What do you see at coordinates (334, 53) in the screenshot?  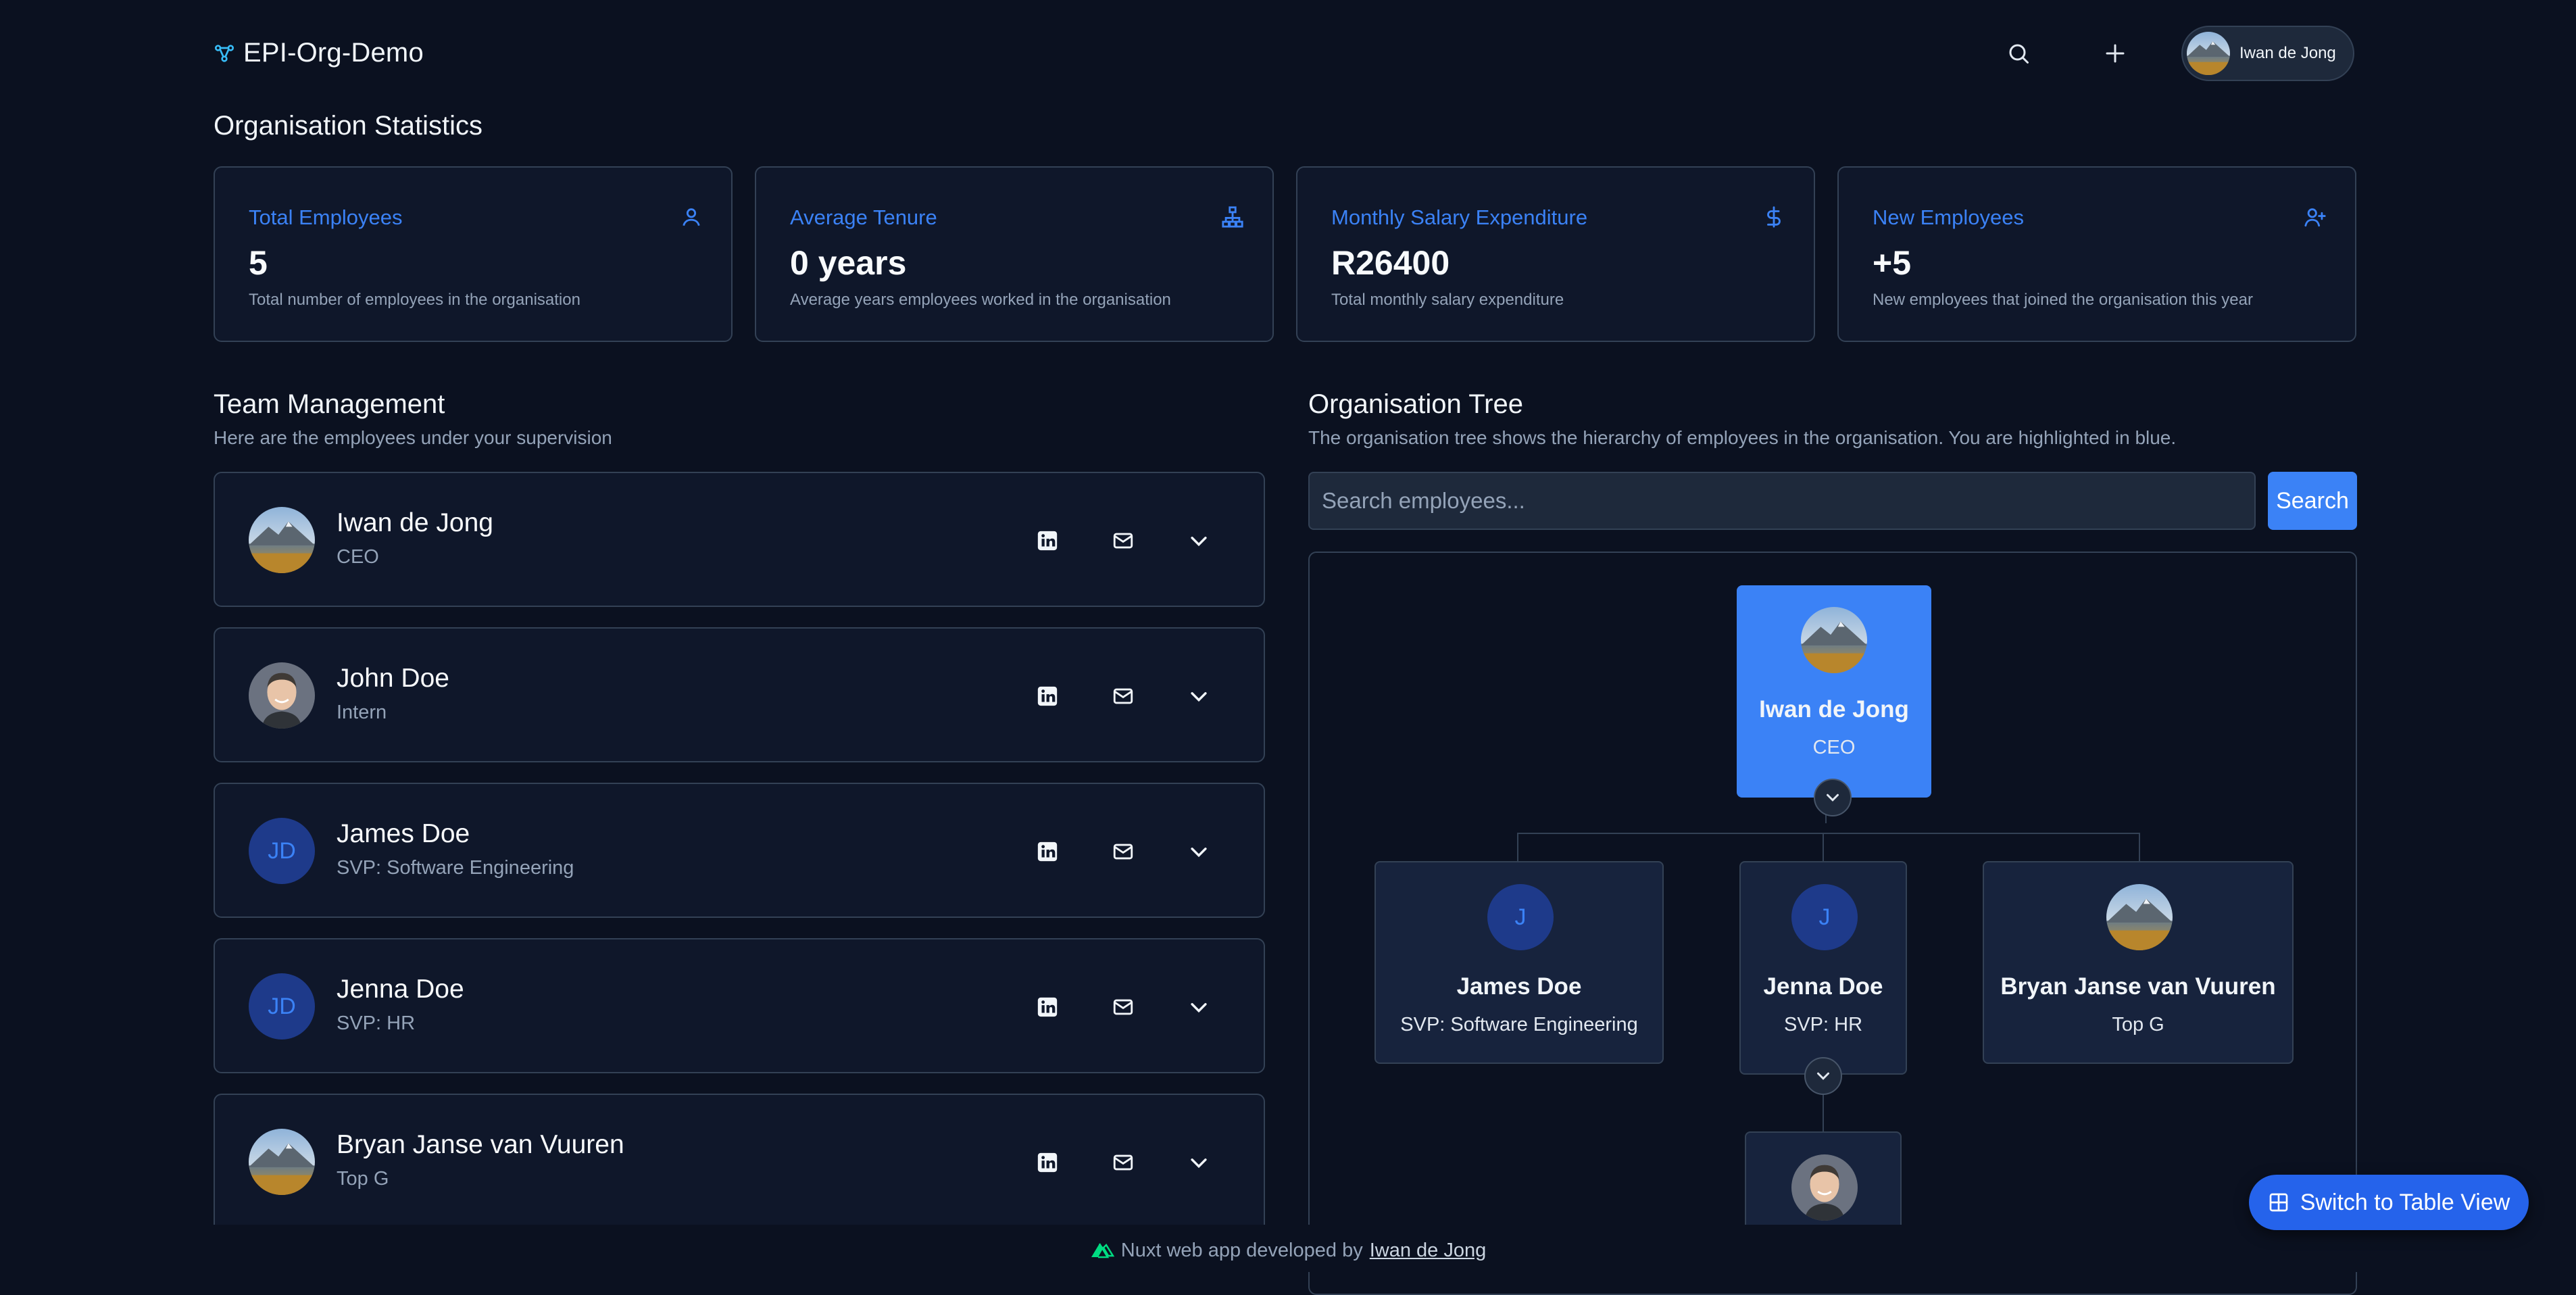 I see `app-title: EPI-Org-Demo` at bounding box center [334, 53].